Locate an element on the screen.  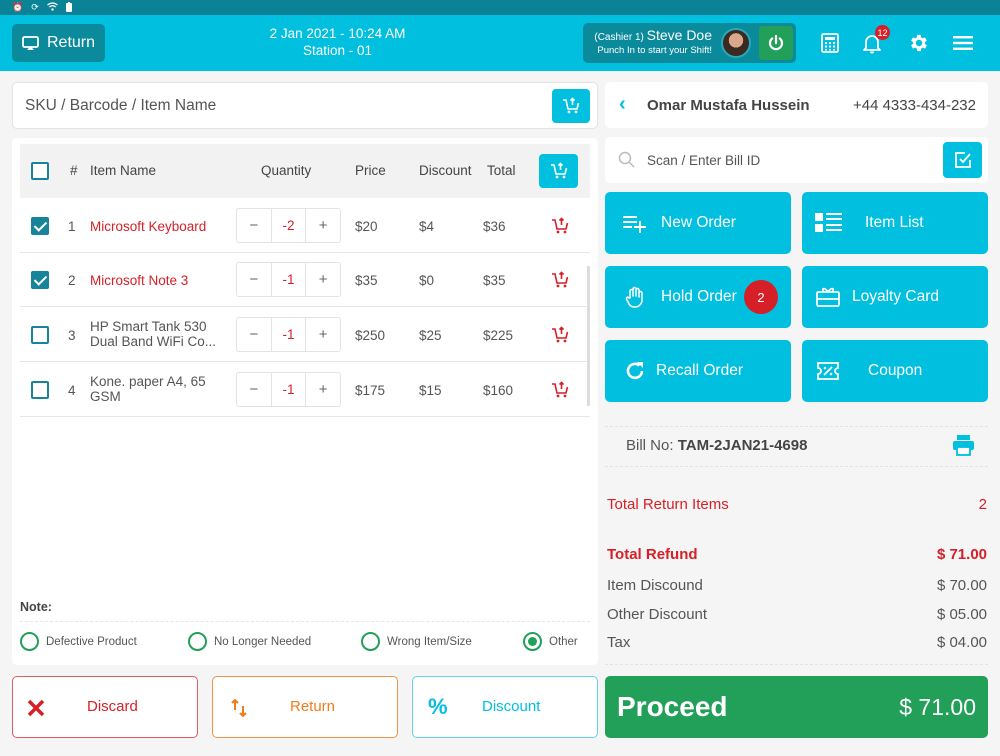
select-all-checkbox is located at coordinates (40, 171).